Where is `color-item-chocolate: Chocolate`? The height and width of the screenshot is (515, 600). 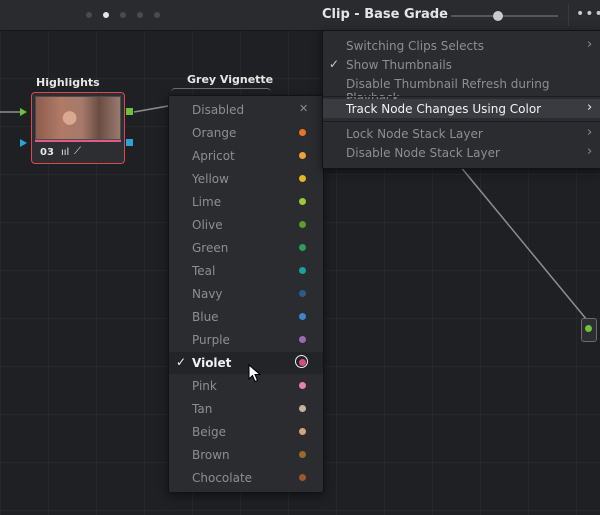 color-item-chocolate: Chocolate is located at coordinates (246, 478).